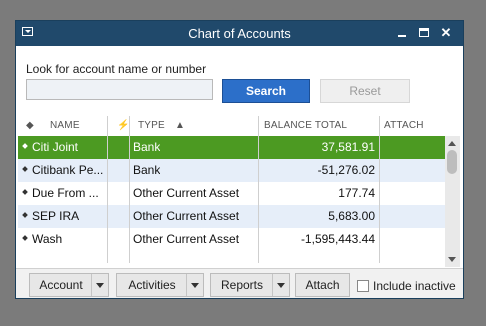 This screenshot has width=486, height=326. What do you see at coordinates (322, 285) in the screenshot?
I see `attach-button: Attach` at bounding box center [322, 285].